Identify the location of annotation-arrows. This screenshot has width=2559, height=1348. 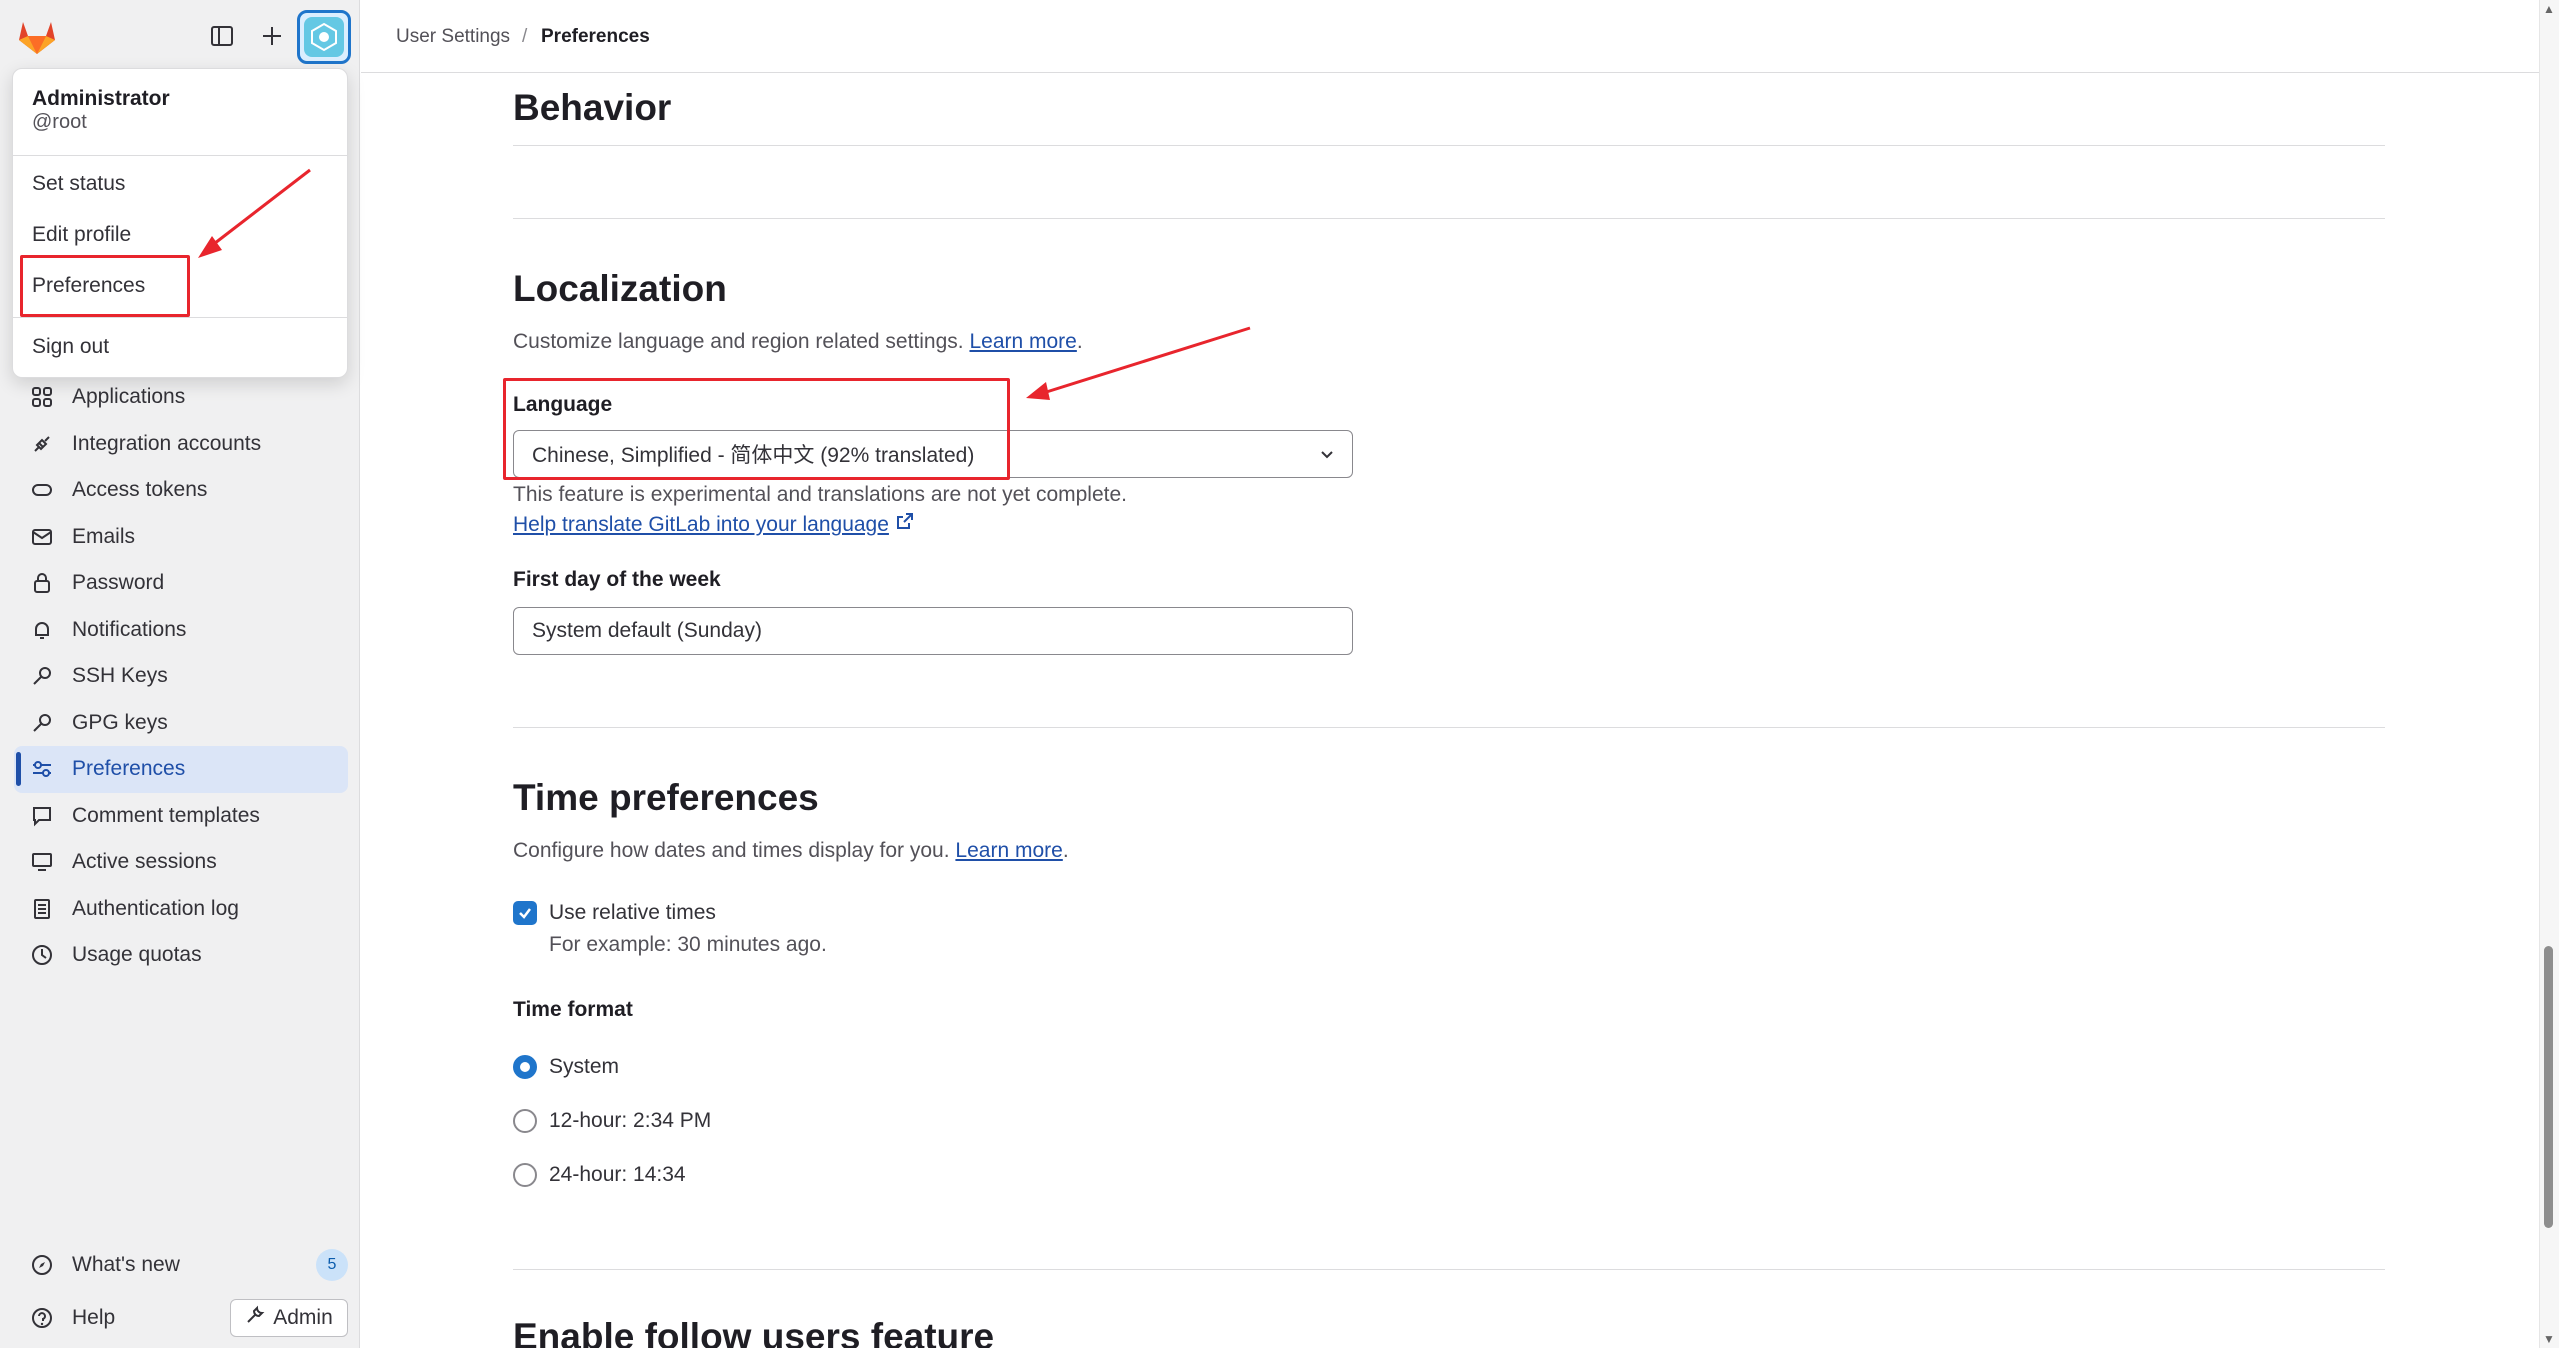
(724, 284).